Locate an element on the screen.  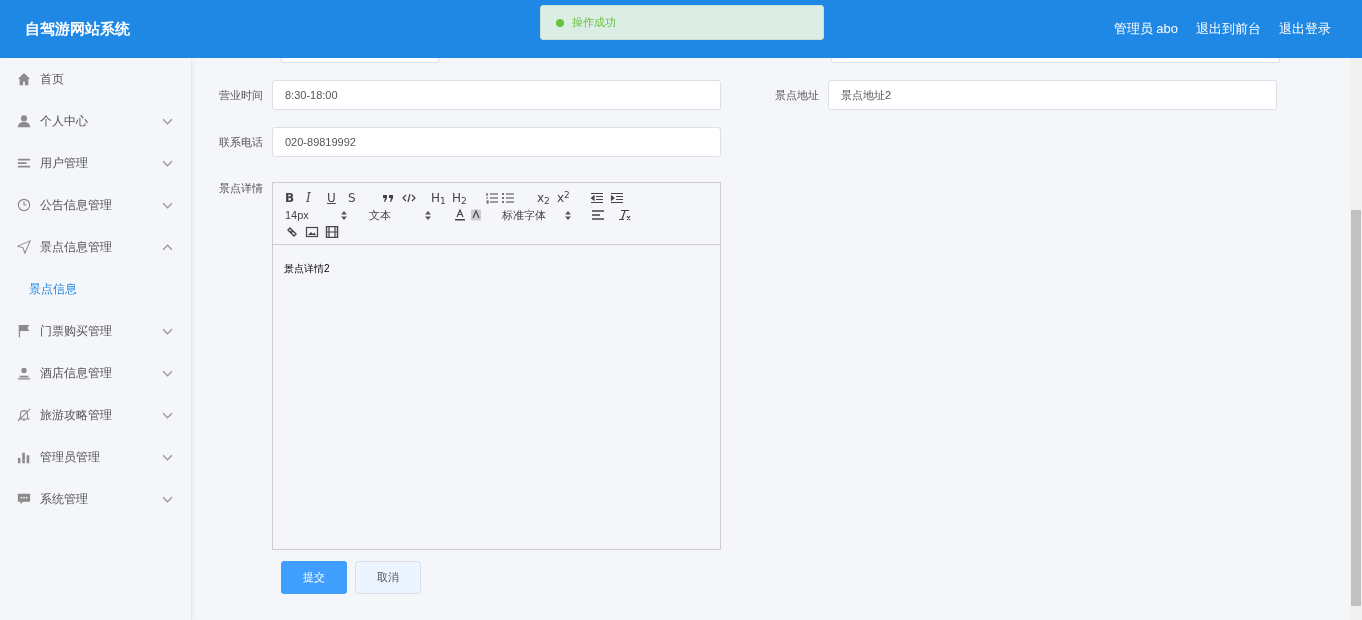
indent-icon is located at coordinates (617, 198).